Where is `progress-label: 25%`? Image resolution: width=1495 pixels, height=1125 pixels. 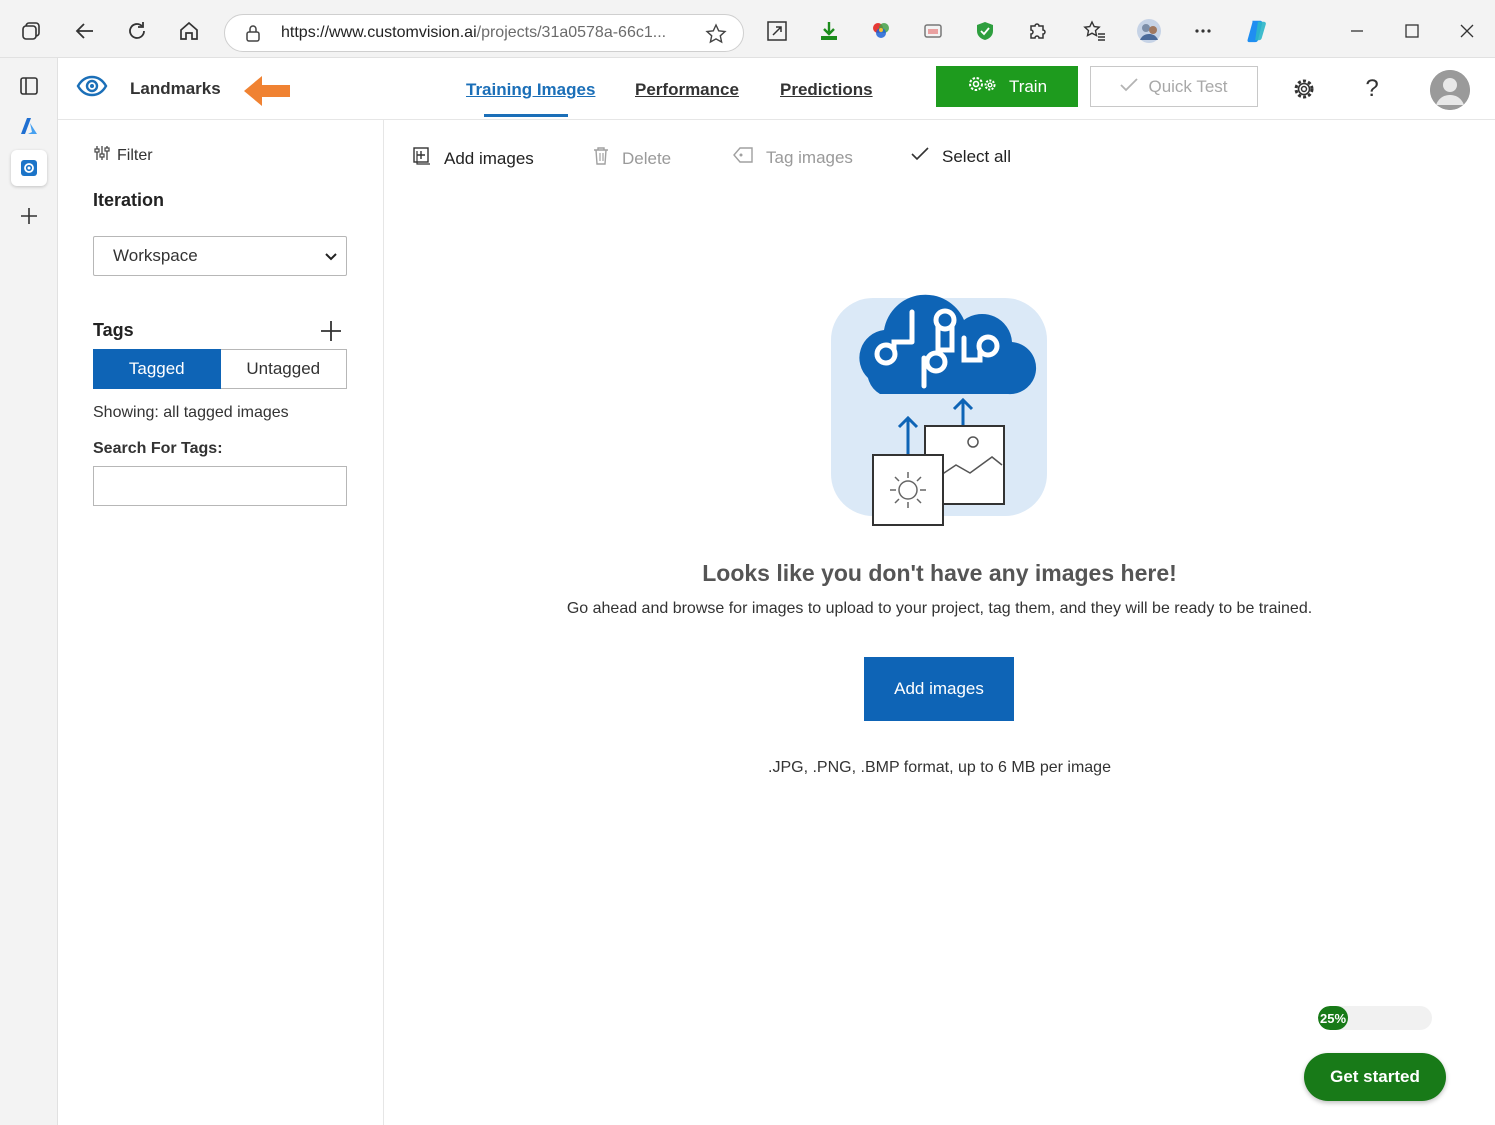
progress-label: 25% is located at coordinates (1333, 1018).